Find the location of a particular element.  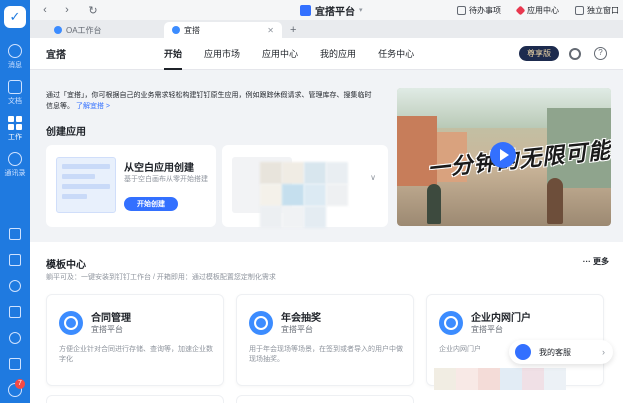

learn-more-link: 了解宜搭 > is located at coordinates (93, 106).